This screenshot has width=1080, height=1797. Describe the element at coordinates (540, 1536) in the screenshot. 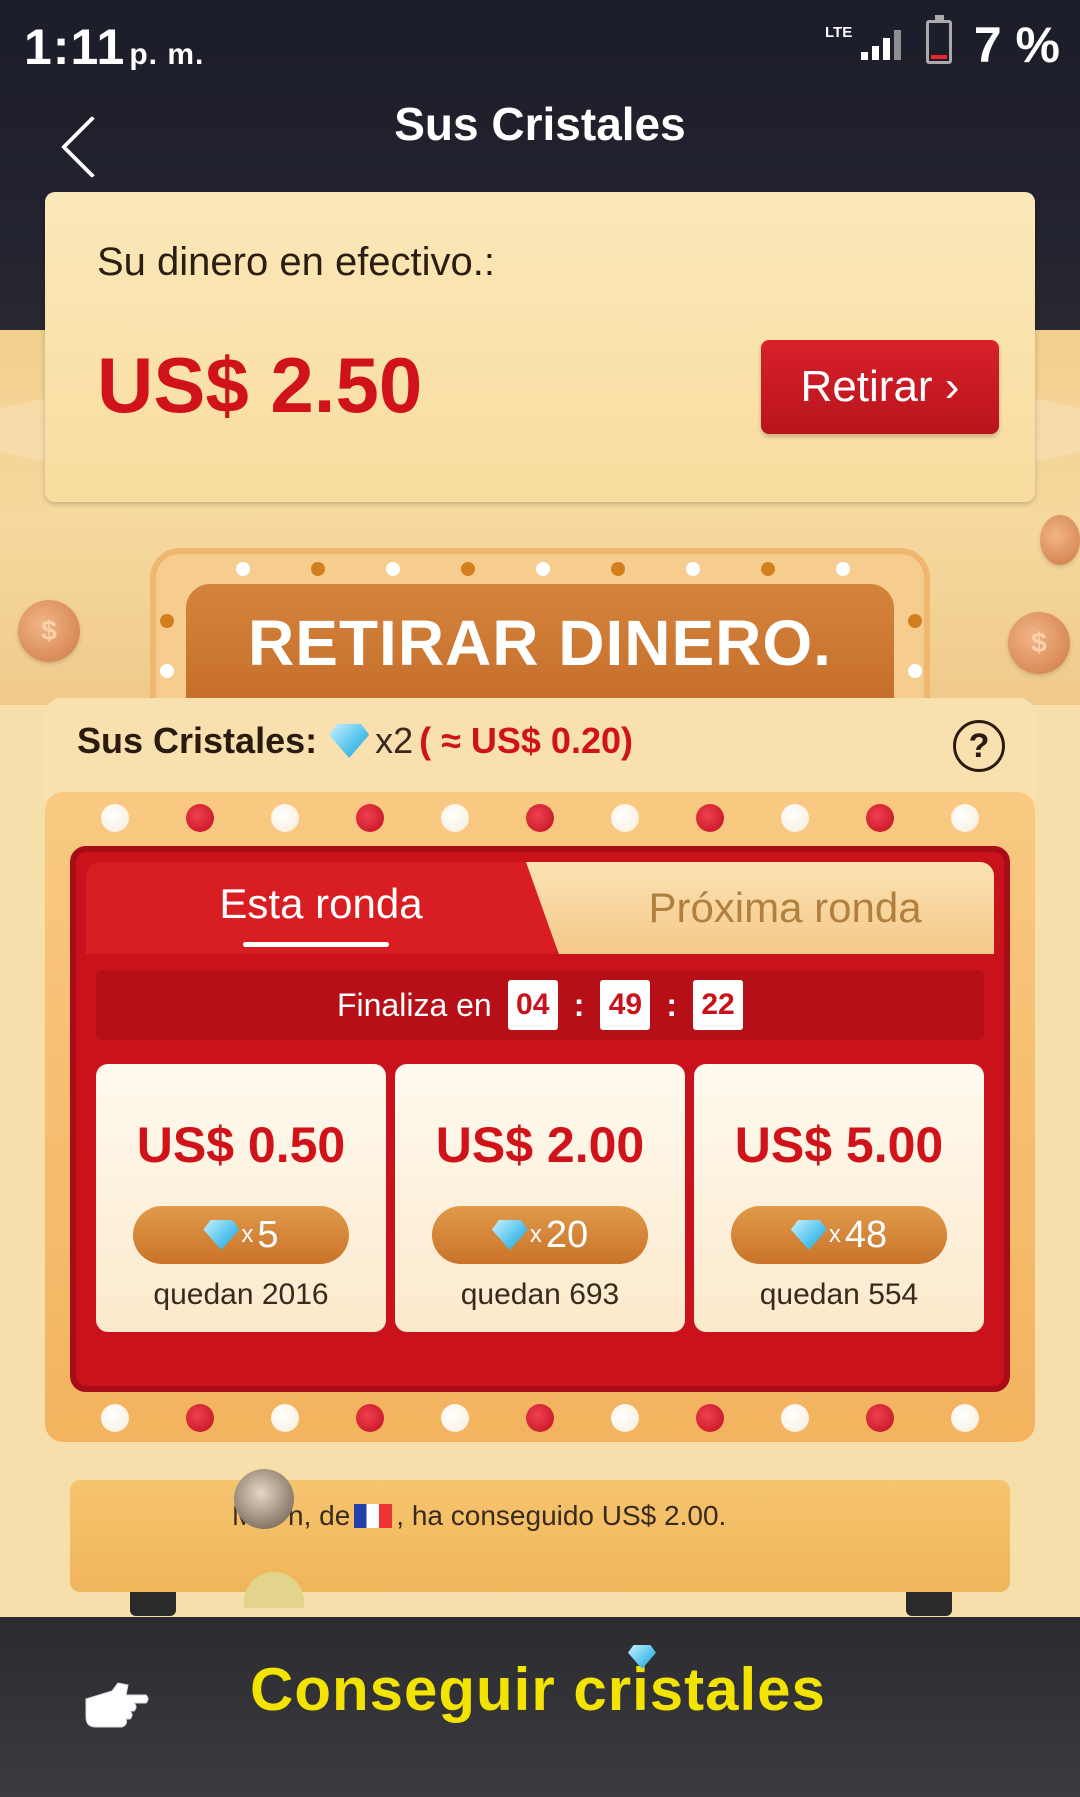

I see `winners-feed: M***n, de , ha conseguido US$ 2.00.` at that location.